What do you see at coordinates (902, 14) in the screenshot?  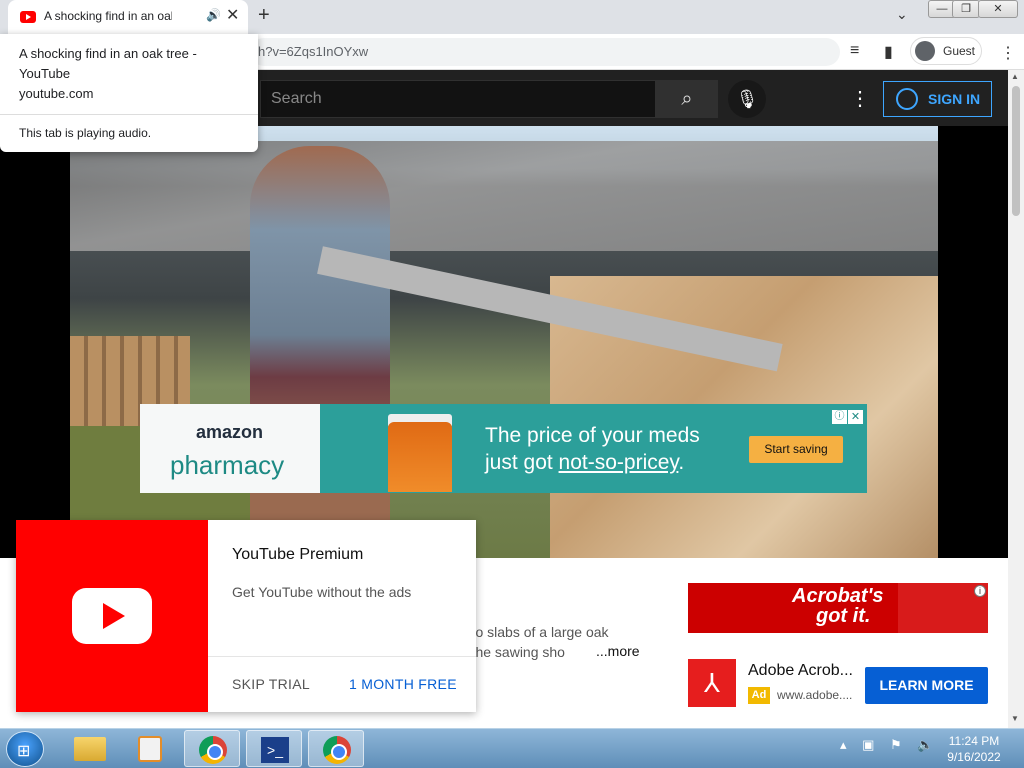 I see `chevron-down-icon: ⌄` at bounding box center [902, 14].